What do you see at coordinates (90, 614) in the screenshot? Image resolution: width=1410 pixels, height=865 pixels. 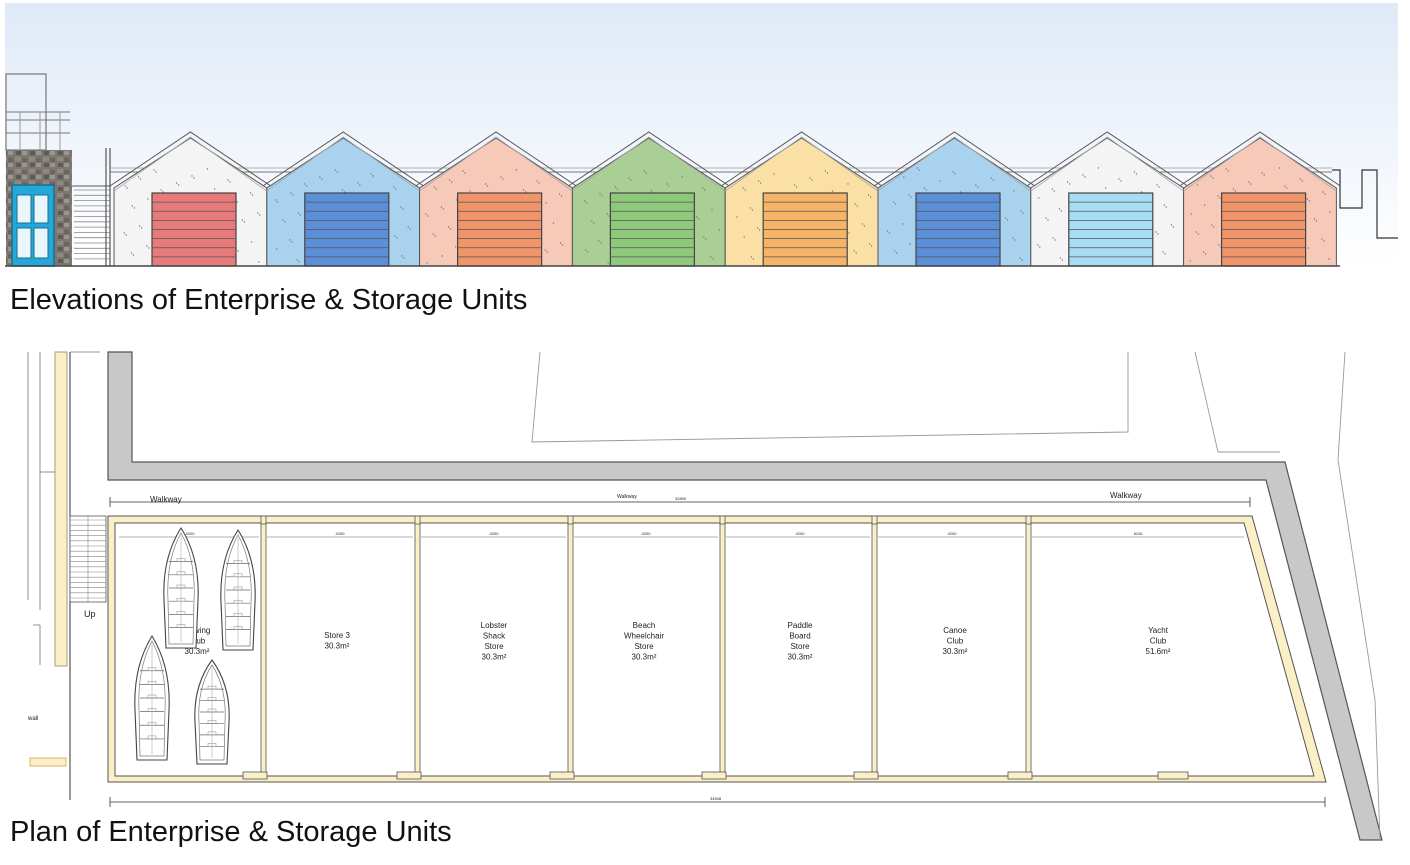 I see `stair-up-label: Up` at bounding box center [90, 614].